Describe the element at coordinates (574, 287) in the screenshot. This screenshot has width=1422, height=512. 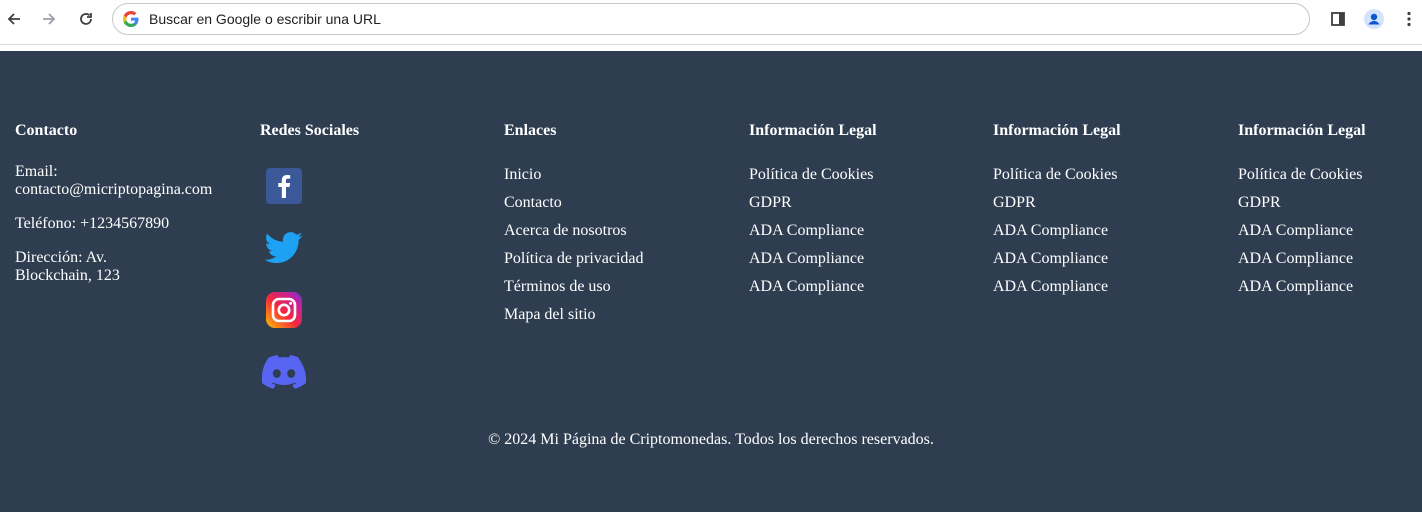
I see `link-terminos: Términos de uso` at that location.